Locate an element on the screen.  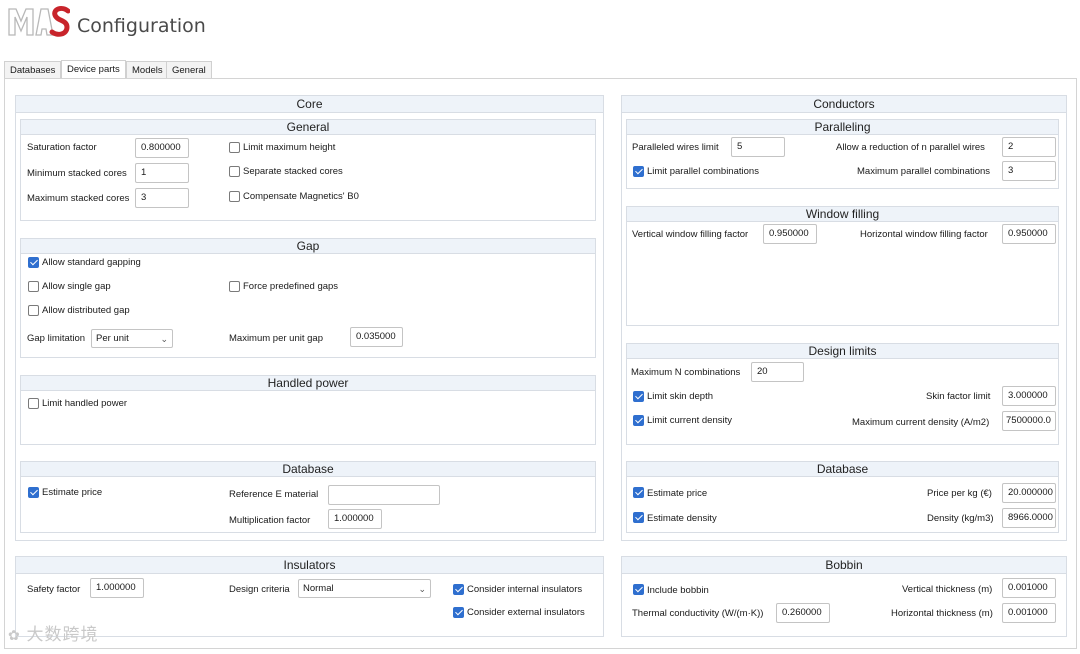
consider-internal-insulators-label: Consider internal insulators is located at coordinates (525, 589).